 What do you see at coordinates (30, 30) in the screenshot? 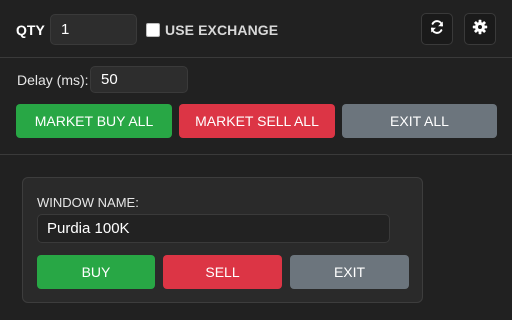
I see `qty-label: QTY` at bounding box center [30, 30].